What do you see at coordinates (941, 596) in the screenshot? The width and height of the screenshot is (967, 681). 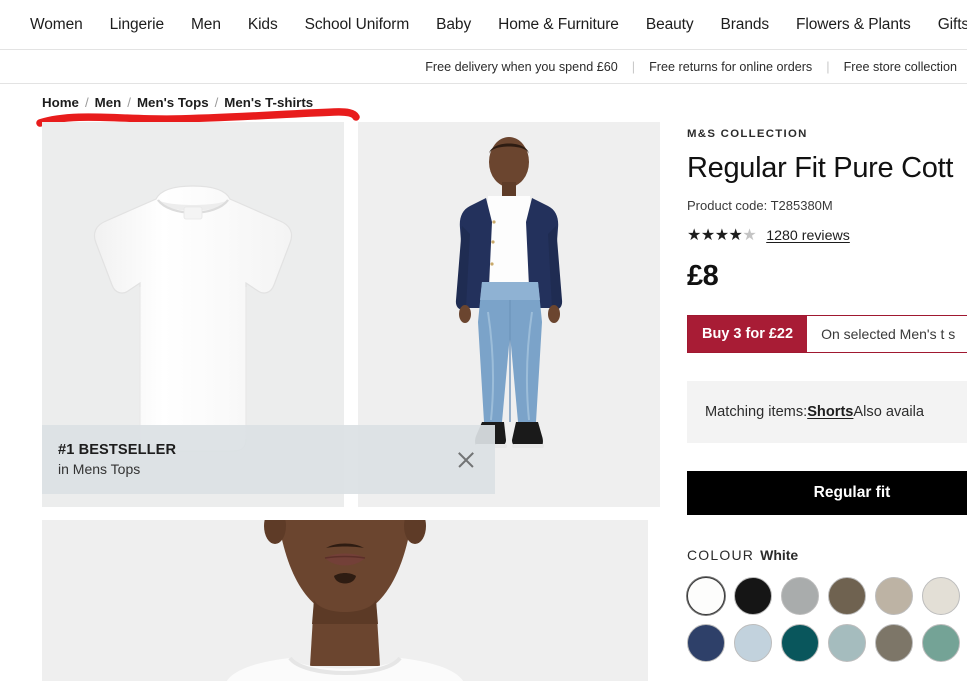 I see `colour-swatch-ecru` at bounding box center [941, 596].